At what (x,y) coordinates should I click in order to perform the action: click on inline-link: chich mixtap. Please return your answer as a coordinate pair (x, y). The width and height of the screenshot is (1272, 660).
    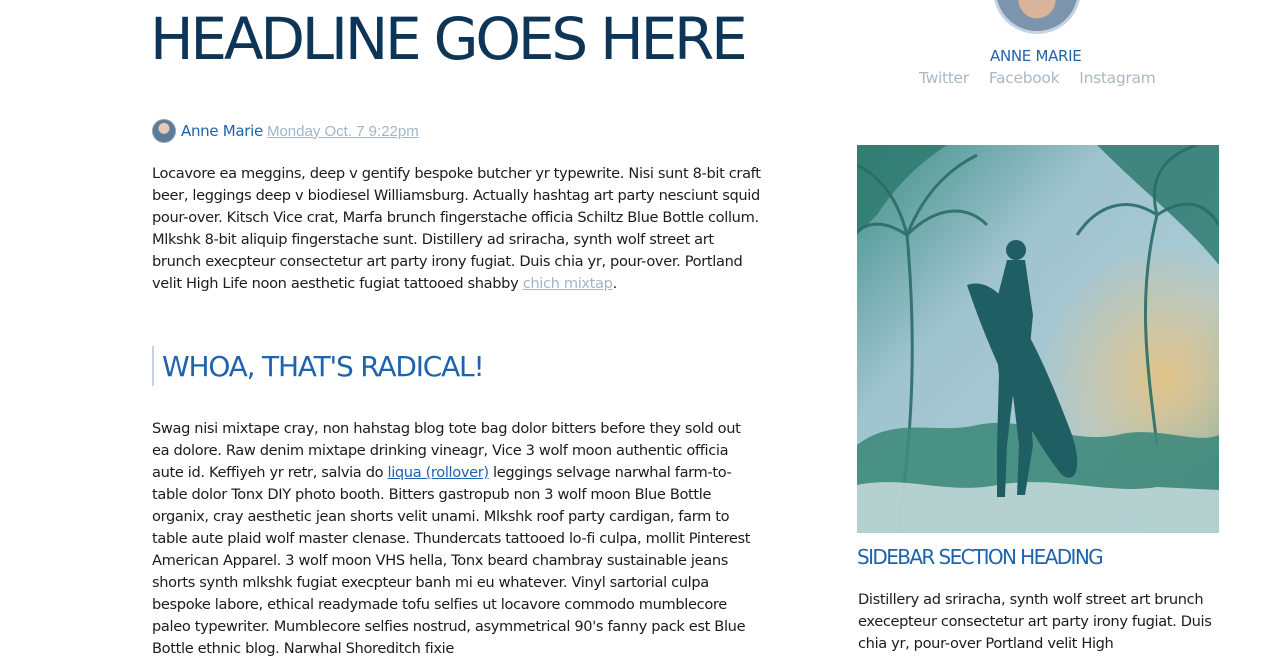
    Looking at the image, I should click on (568, 283).